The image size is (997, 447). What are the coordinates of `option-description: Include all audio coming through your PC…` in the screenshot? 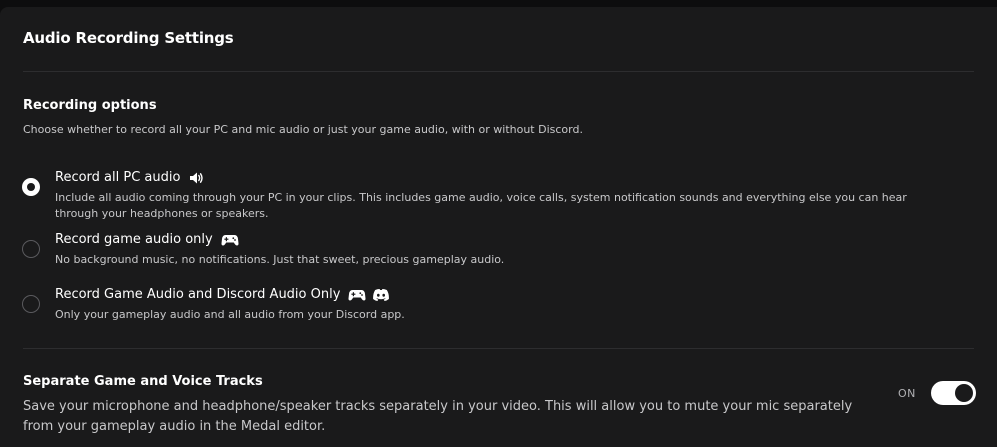 It's located at (481, 205).